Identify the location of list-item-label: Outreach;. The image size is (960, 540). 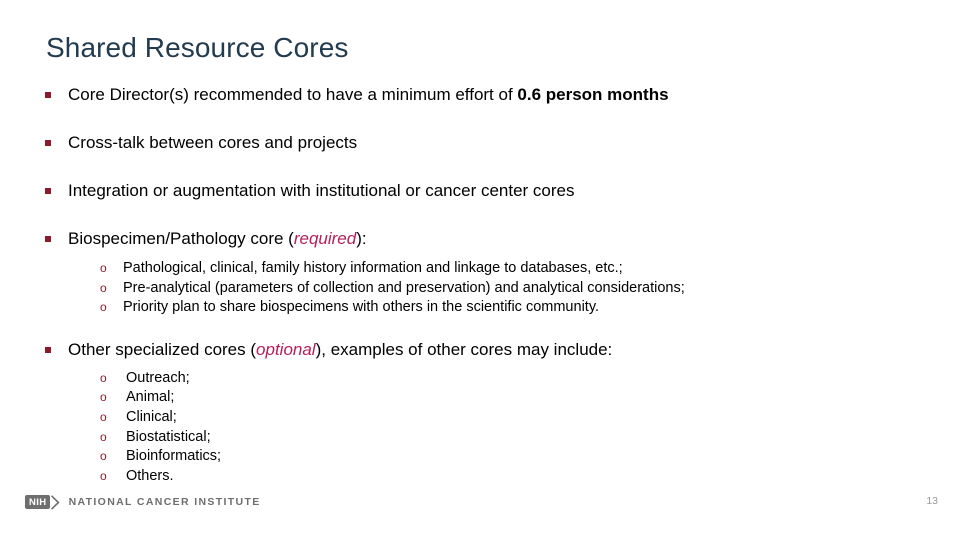
(158, 377).